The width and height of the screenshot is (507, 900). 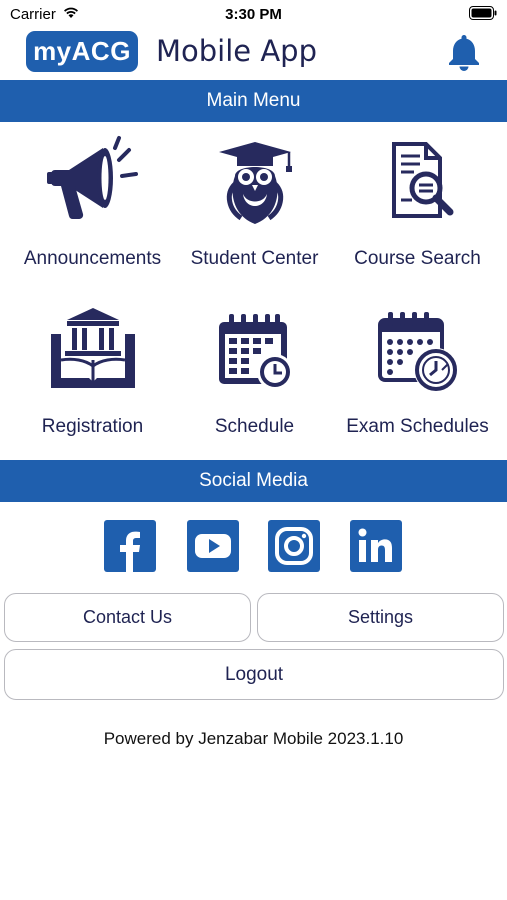 I want to click on youtube-icon, so click(x=213, y=546).